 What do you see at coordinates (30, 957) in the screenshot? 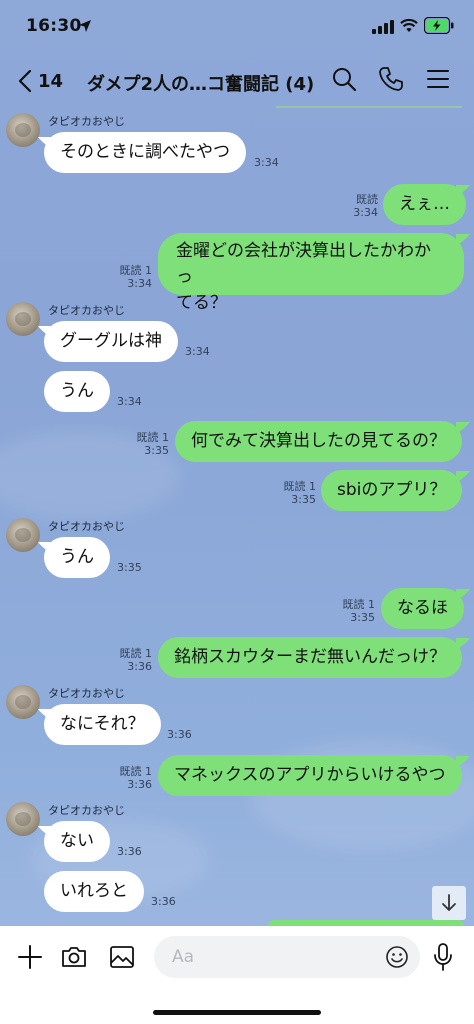
I see `plus-icon` at bounding box center [30, 957].